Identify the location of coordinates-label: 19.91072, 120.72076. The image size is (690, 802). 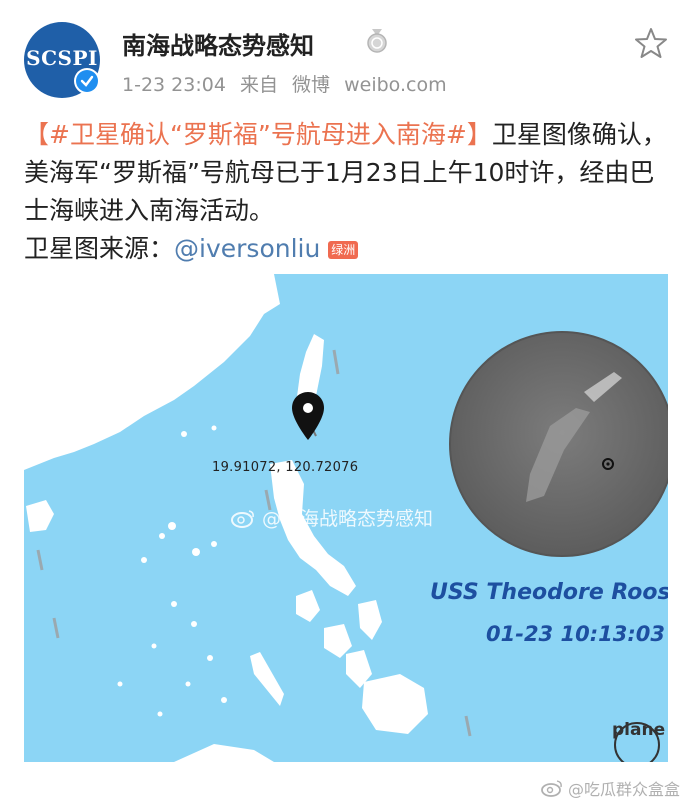
(285, 467).